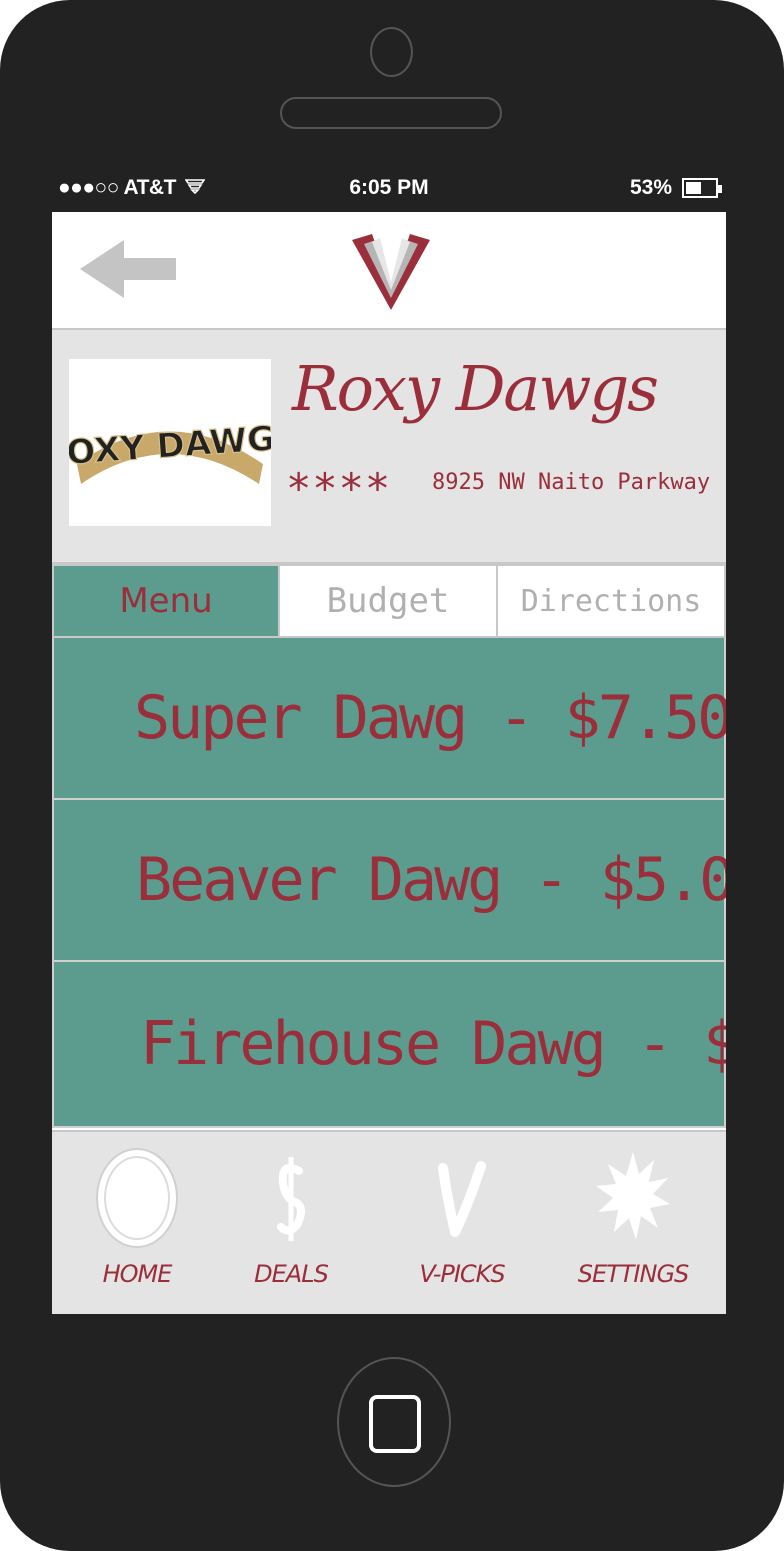 The height and width of the screenshot is (1551, 784). Describe the element at coordinates (462, 1274) in the screenshot. I see `nav-v-picks-label: V-PICKS` at that location.